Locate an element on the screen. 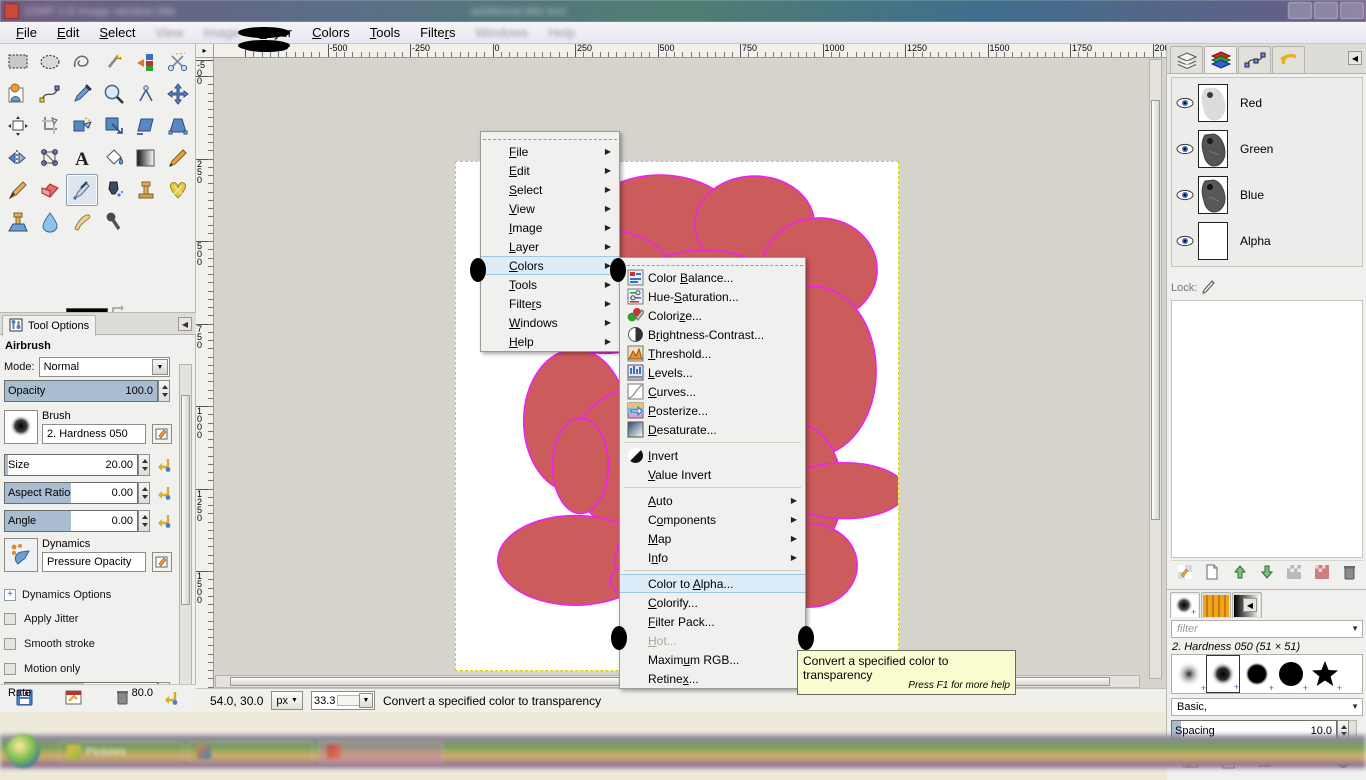 Image resolution: width=1366 pixels, height=780 pixels. maximize-button is located at coordinates (1326, 10).